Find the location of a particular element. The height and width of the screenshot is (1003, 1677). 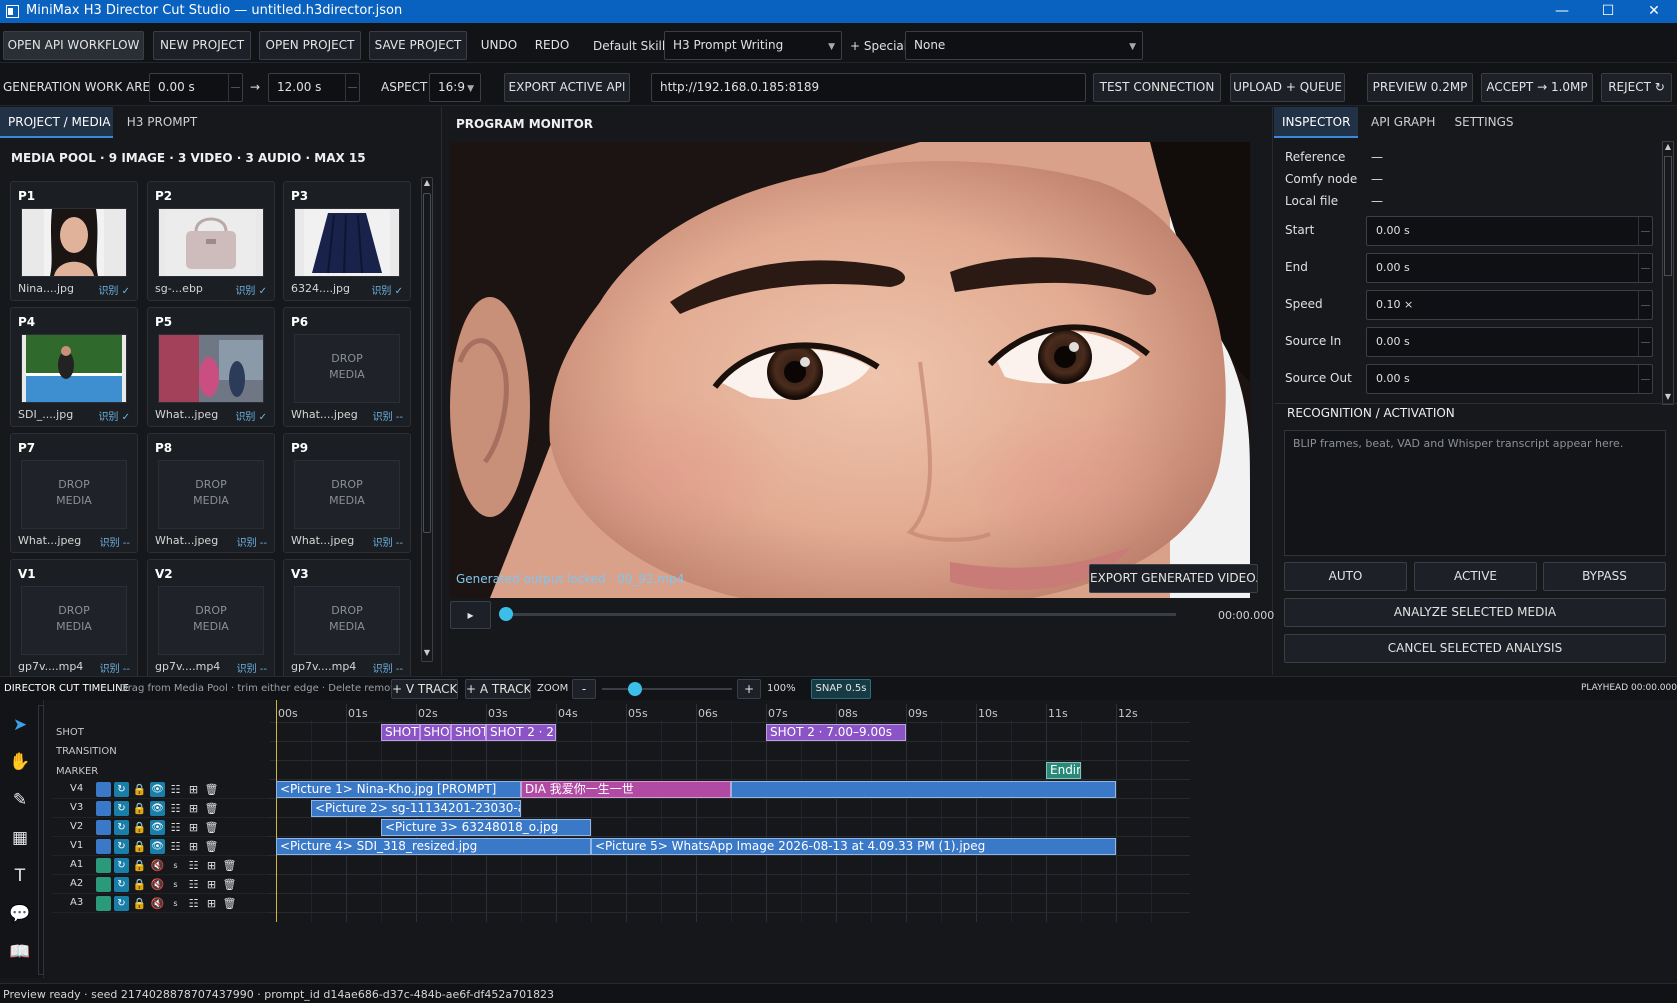

comment-tool-icon: 💬 is located at coordinates (20, 914).